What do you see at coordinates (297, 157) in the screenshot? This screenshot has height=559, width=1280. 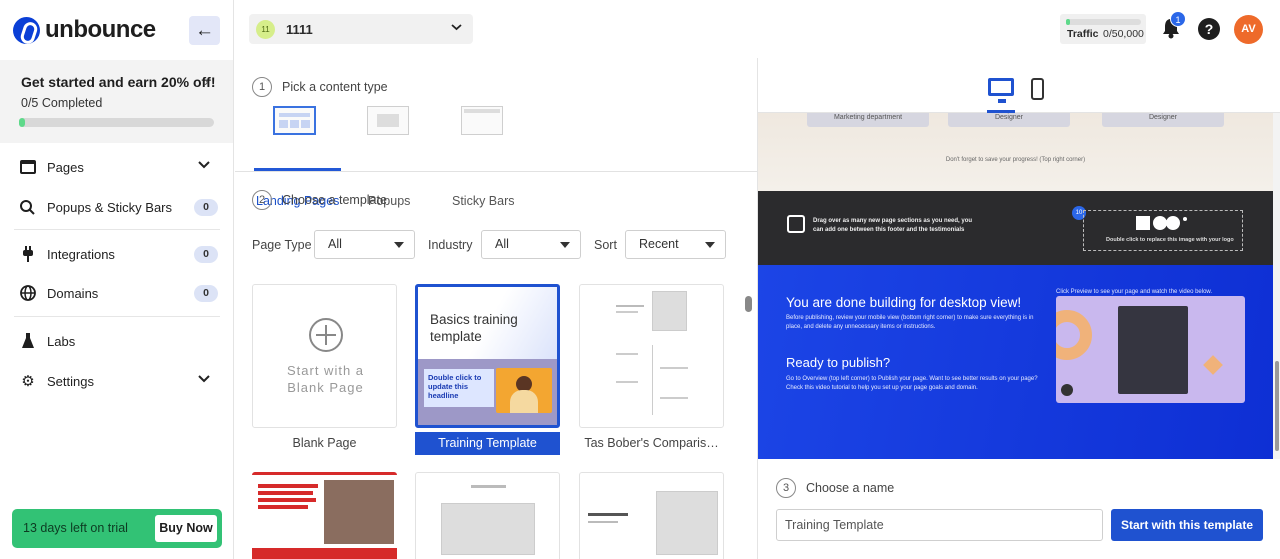 I see `tab-landing-pages: Landing Pages` at bounding box center [297, 157].